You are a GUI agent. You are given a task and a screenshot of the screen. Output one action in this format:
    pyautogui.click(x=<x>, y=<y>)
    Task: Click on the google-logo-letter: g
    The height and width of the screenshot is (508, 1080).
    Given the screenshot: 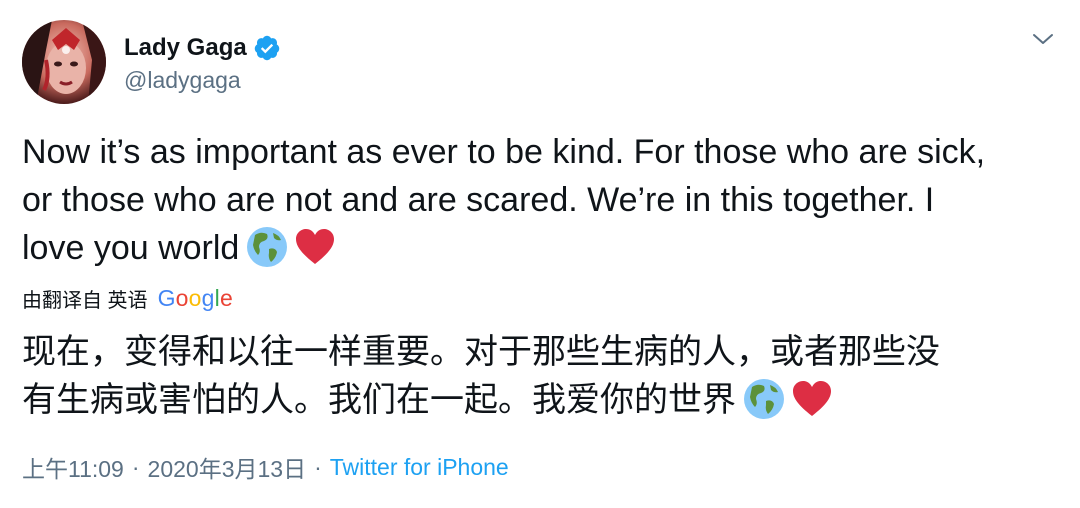 What is the action you would take?
    pyautogui.click(x=208, y=298)
    